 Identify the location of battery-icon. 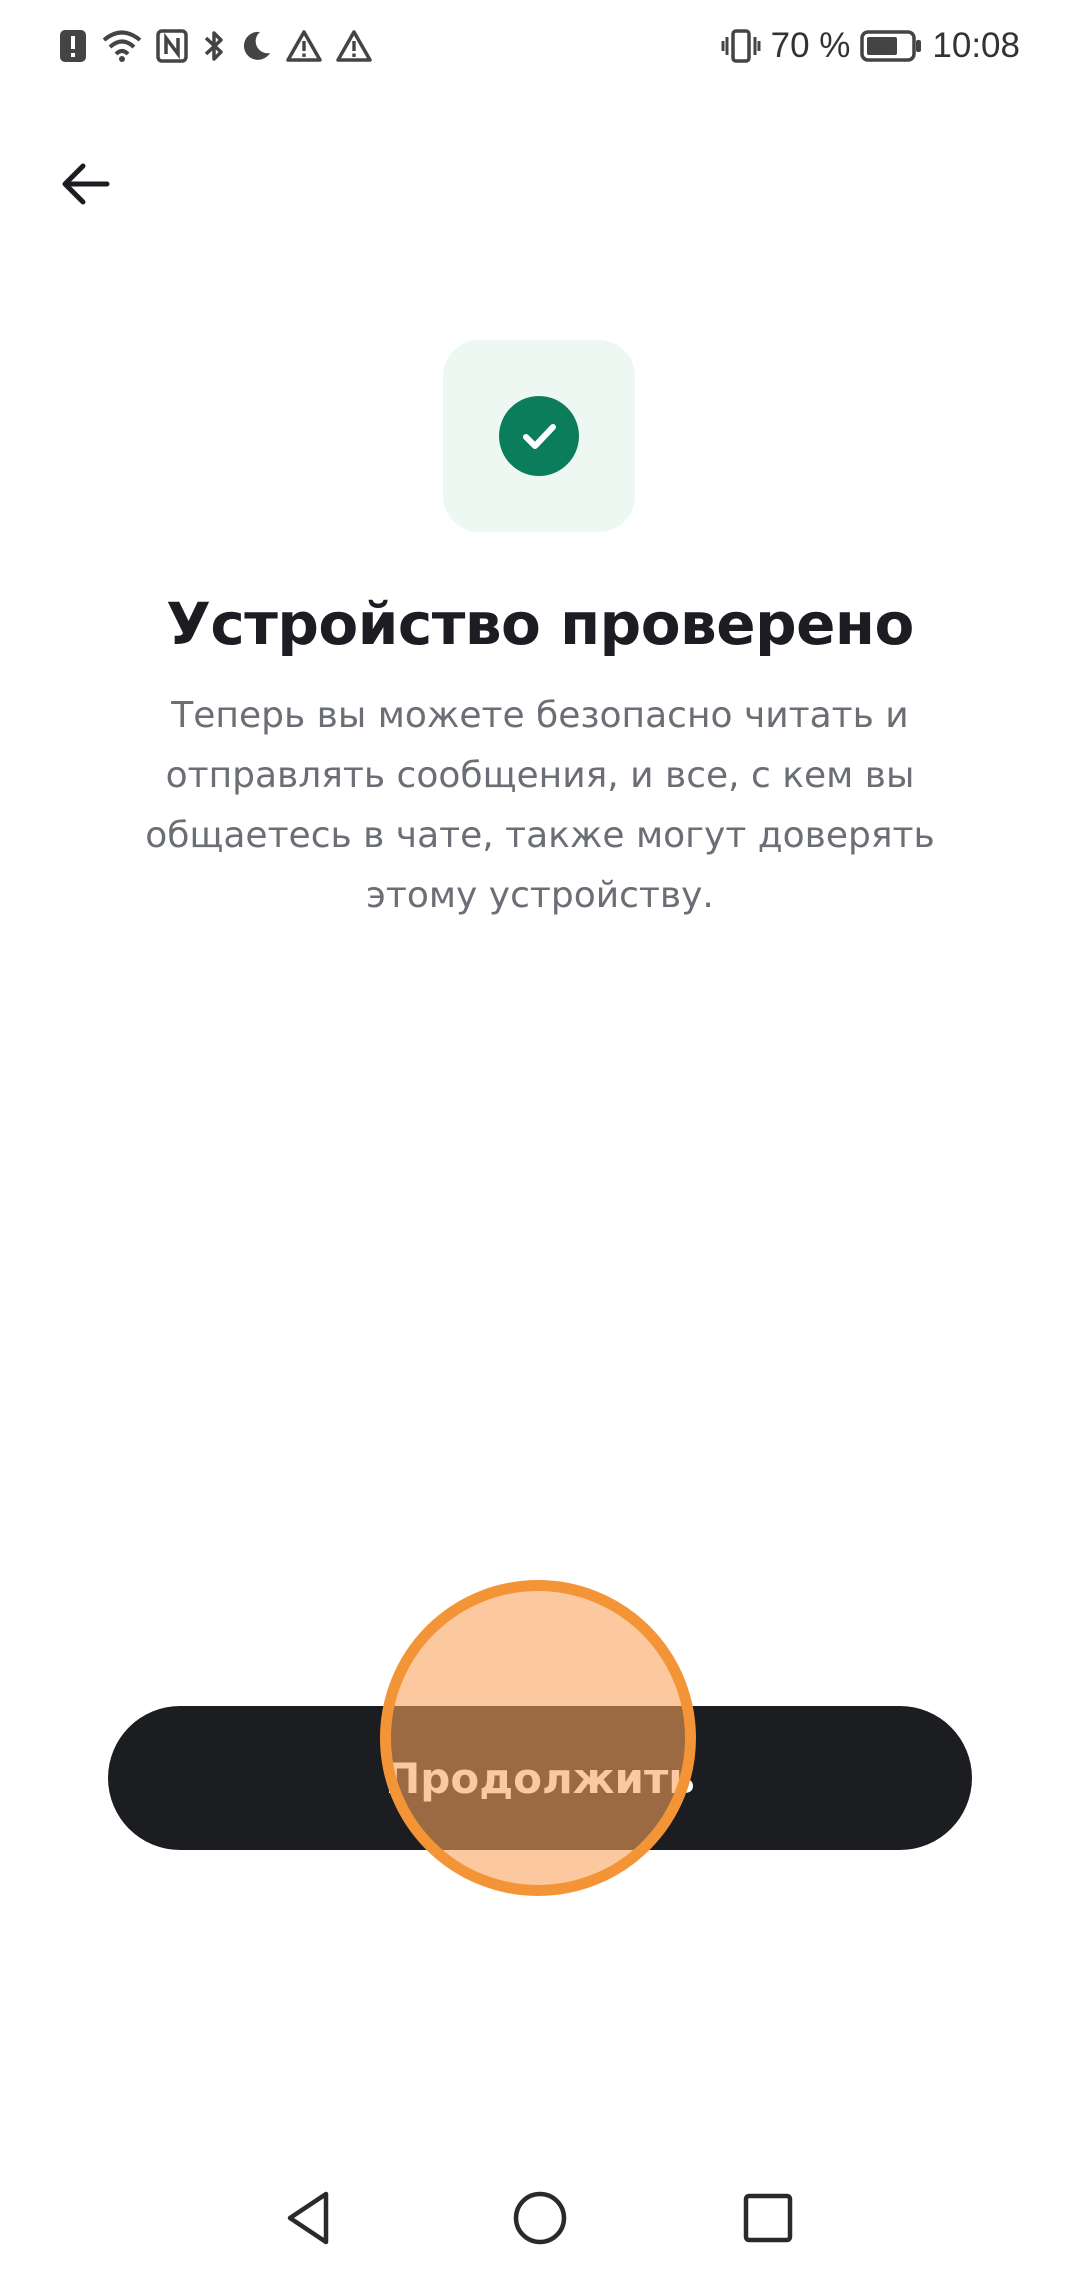
(891, 46).